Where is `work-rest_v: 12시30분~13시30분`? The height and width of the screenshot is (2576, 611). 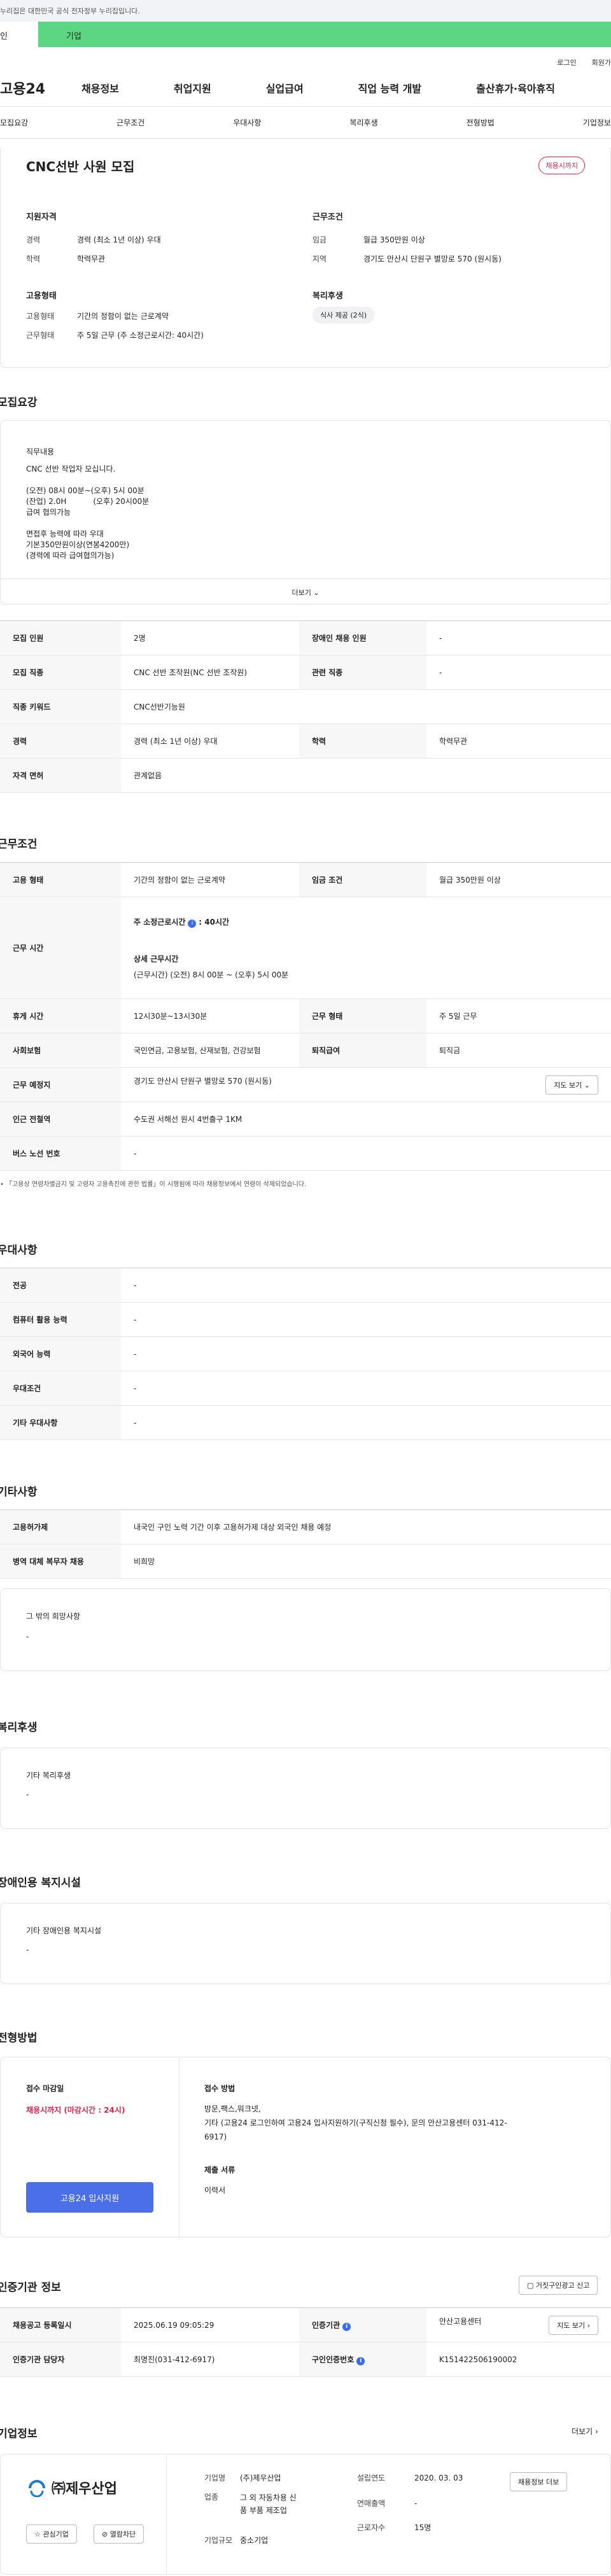 work-rest_v: 12시30분~13시30분 is located at coordinates (210, 1015).